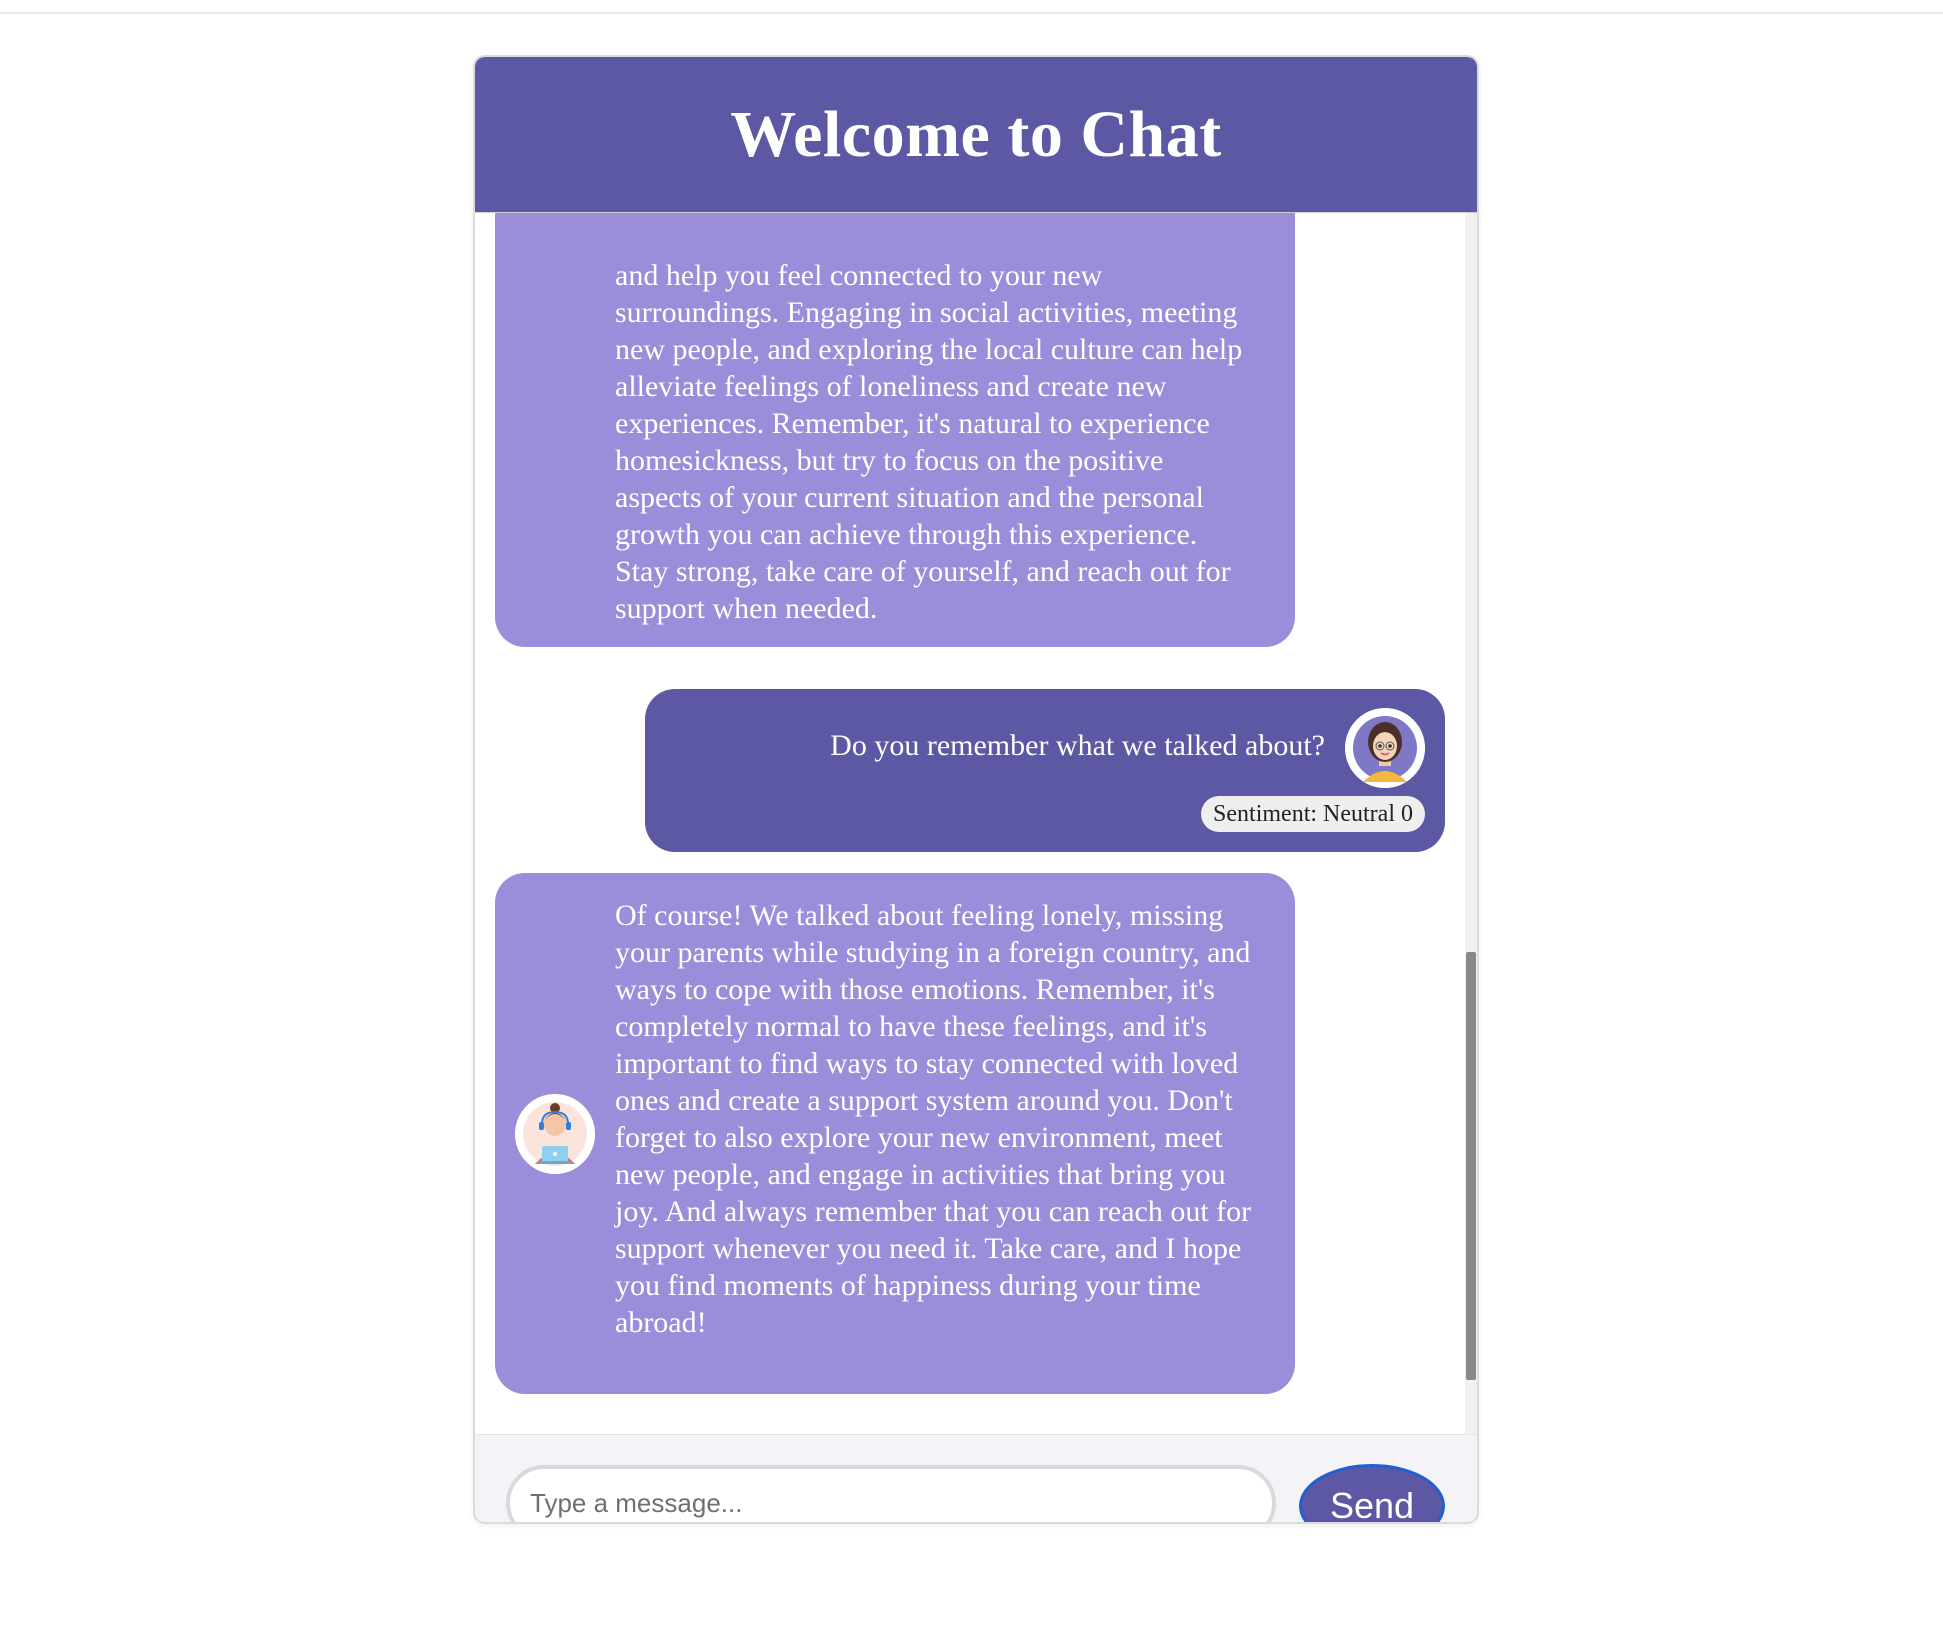 The width and height of the screenshot is (1943, 1640). What do you see at coordinates (1385, 748) in the screenshot?
I see `user-avatar-icon` at bounding box center [1385, 748].